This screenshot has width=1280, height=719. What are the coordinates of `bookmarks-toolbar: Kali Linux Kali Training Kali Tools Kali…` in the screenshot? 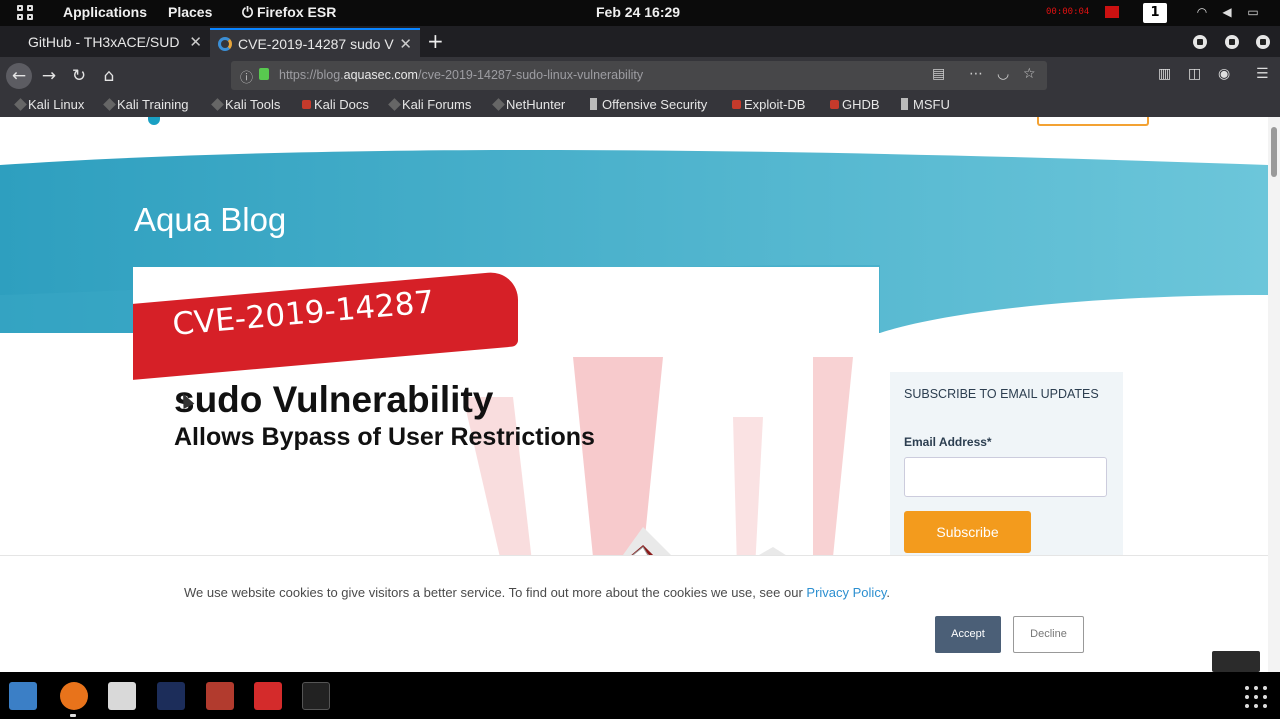 It's located at (640, 105).